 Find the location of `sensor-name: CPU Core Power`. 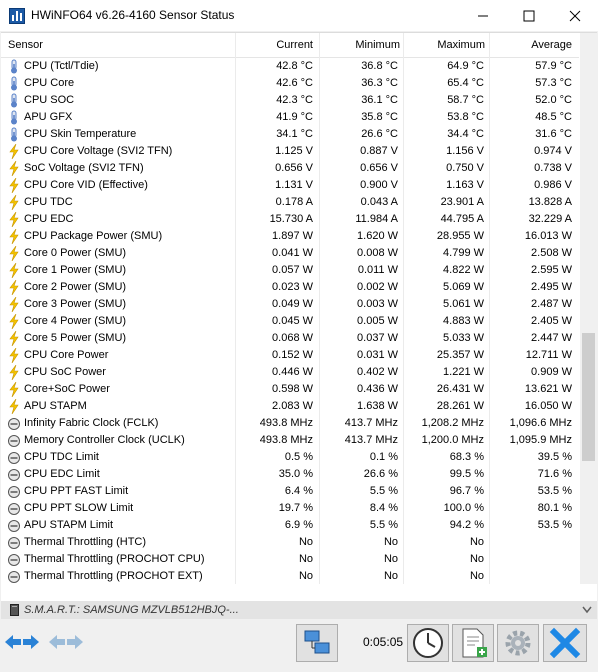

sensor-name: CPU Core Power is located at coordinates (66, 355).